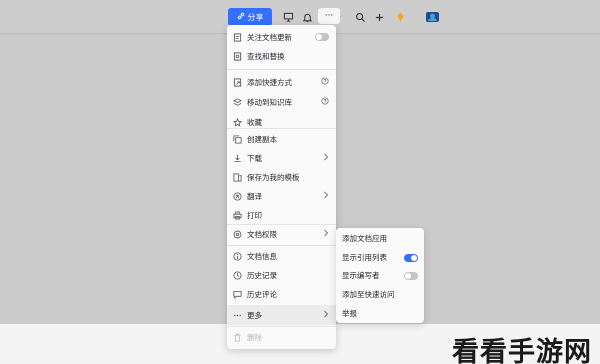 This screenshot has height=364, width=600. I want to click on find-replace-icon, so click(237, 56).